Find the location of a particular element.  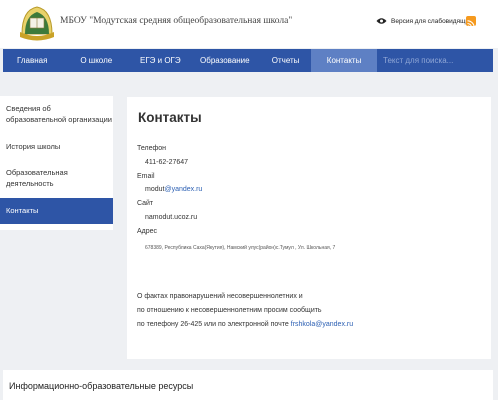

eye-icon is located at coordinates (381, 21).